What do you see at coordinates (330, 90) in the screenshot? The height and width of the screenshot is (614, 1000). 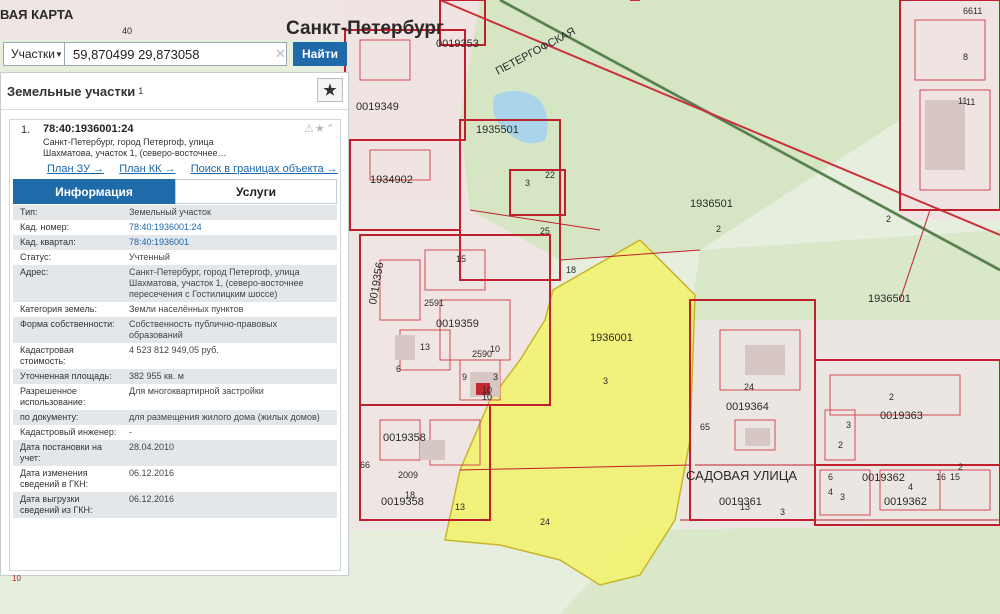 I see `favorites-button: ★` at bounding box center [330, 90].